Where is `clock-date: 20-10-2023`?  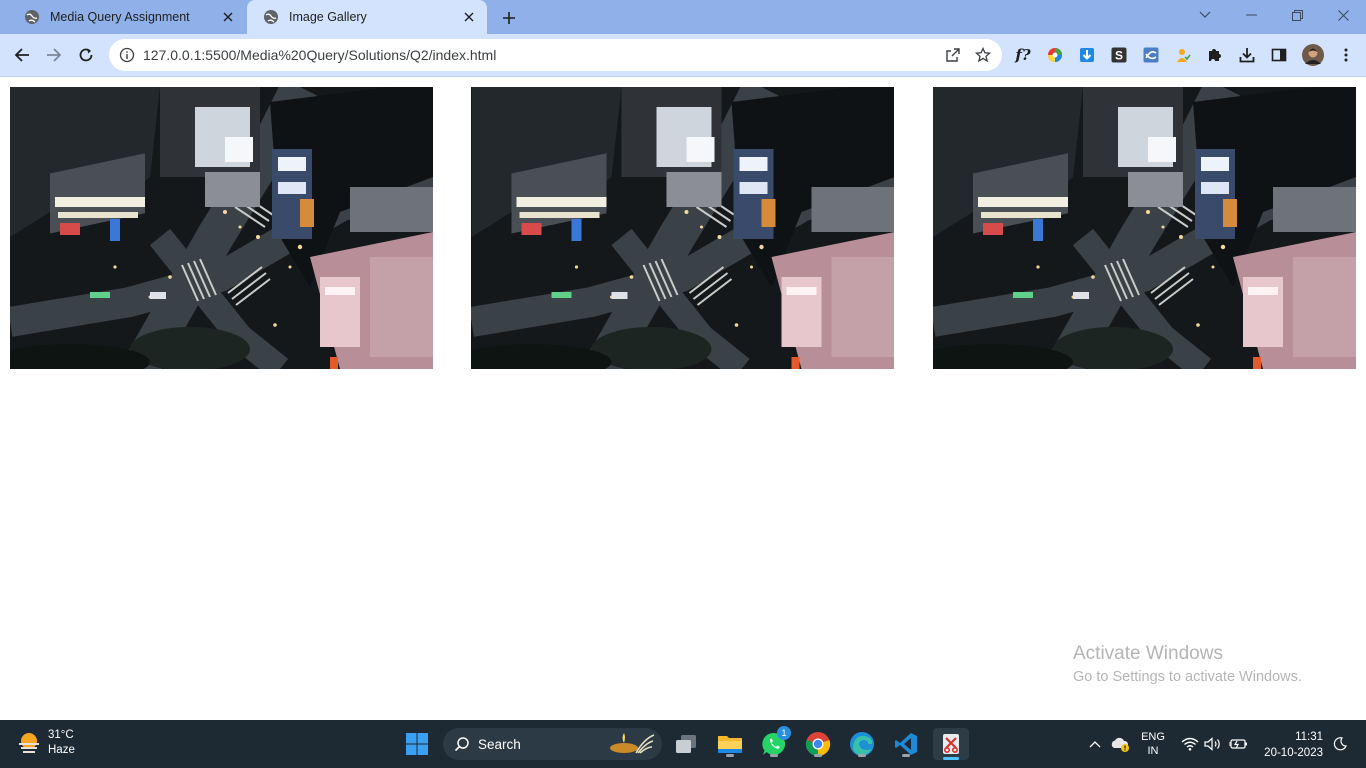
clock-date: 20-10-2023 is located at coordinates (1293, 753).